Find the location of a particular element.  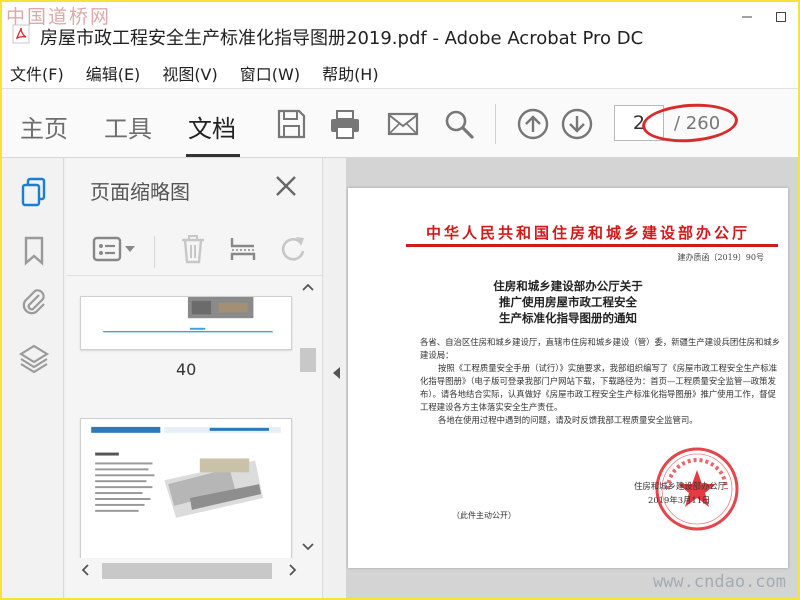

thumbnails-toolbar is located at coordinates (194, 251).